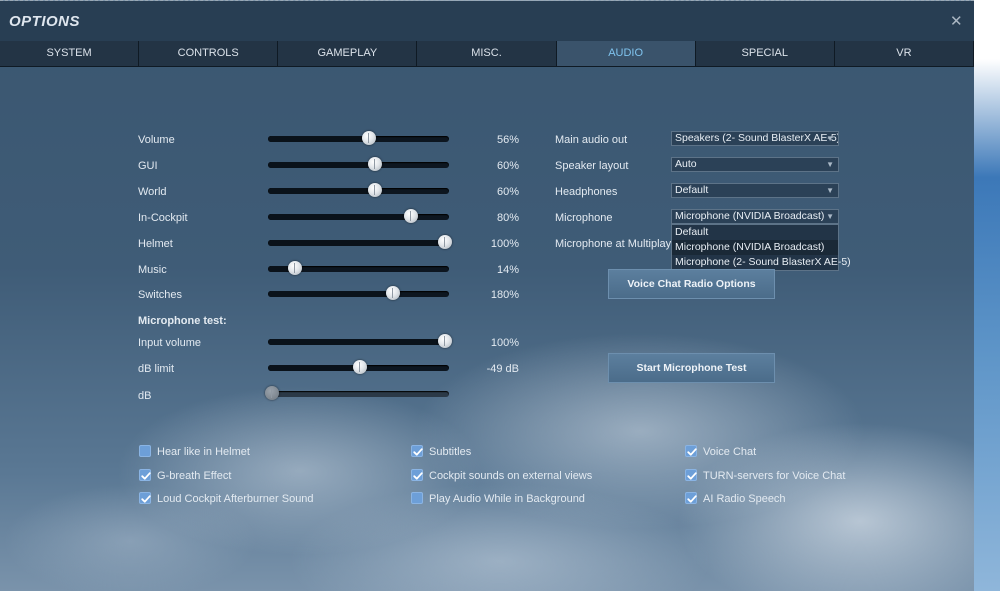  What do you see at coordinates (692, 190) in the screenshot?
I see `headphones-value: Default` at bounding box center [692, 190].